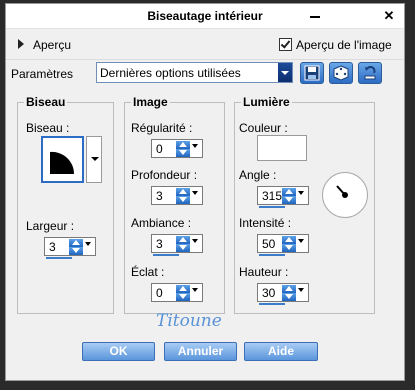 This screenshot has height=390, width=415. I want to click on close-button: ✕, so click(389, 16).